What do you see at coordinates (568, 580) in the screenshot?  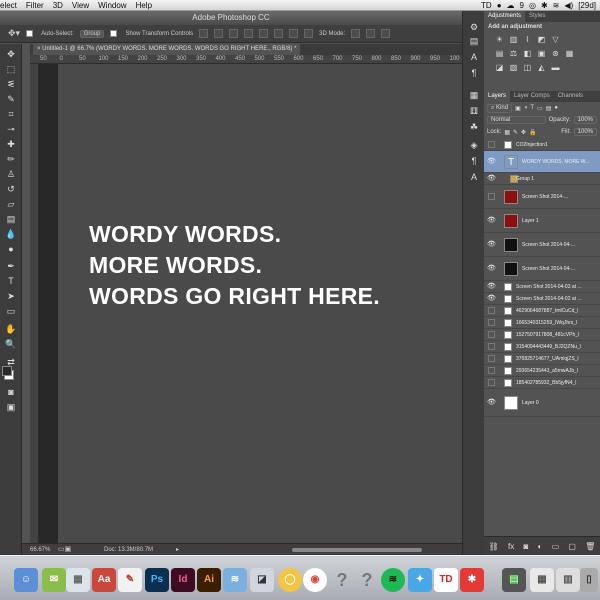 I see `documents-stack-icon: ▥` at bounding box center [568, 580].